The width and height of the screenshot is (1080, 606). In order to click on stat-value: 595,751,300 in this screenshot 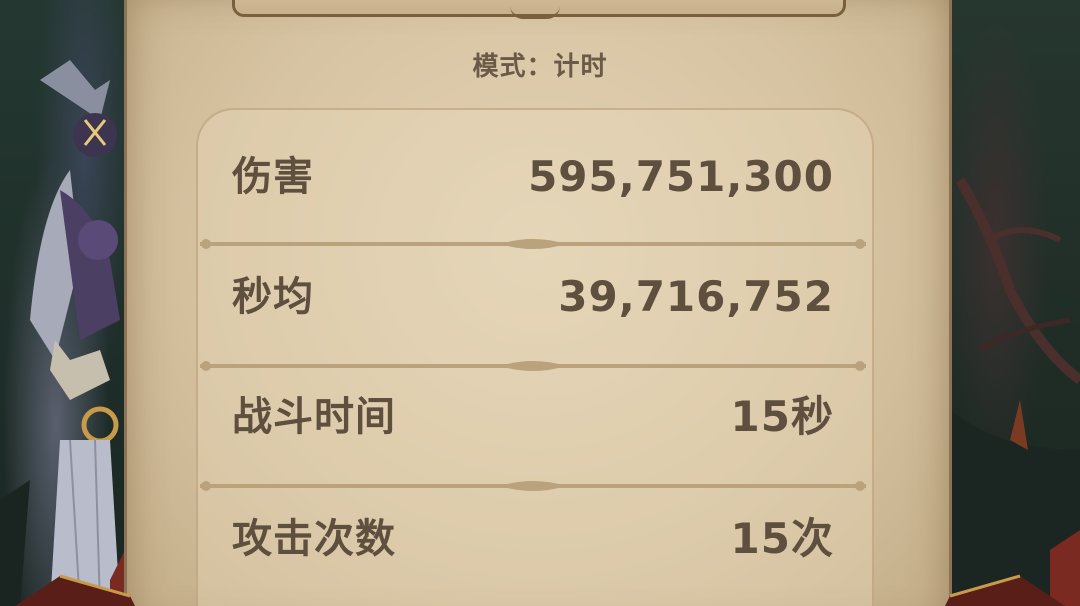, I will do `click(681, 176)`.